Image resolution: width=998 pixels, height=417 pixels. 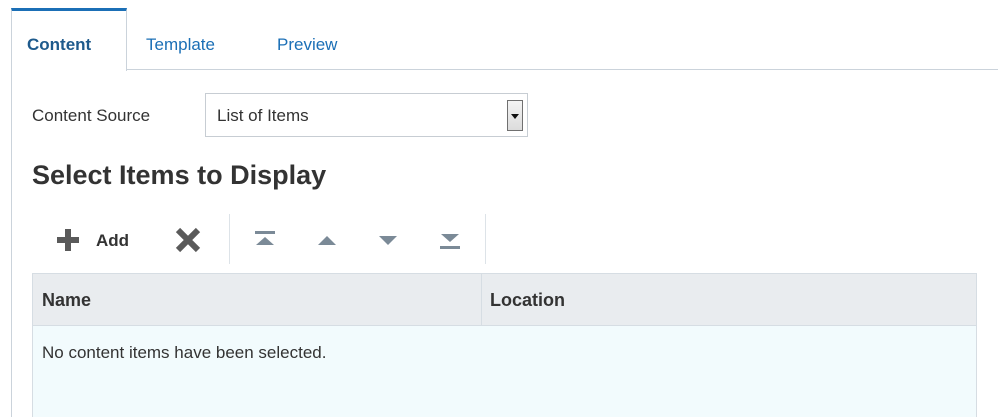 I want to click on tab-content: Content, so click(x=69, y=39).